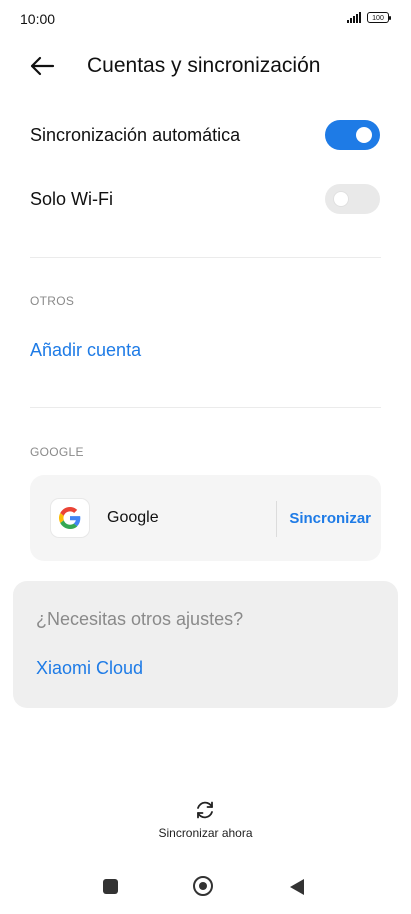  What do you see at coordinates (276, 519) in the screenshot?
I see `vertical-divider` at bounding box center [276, 519].